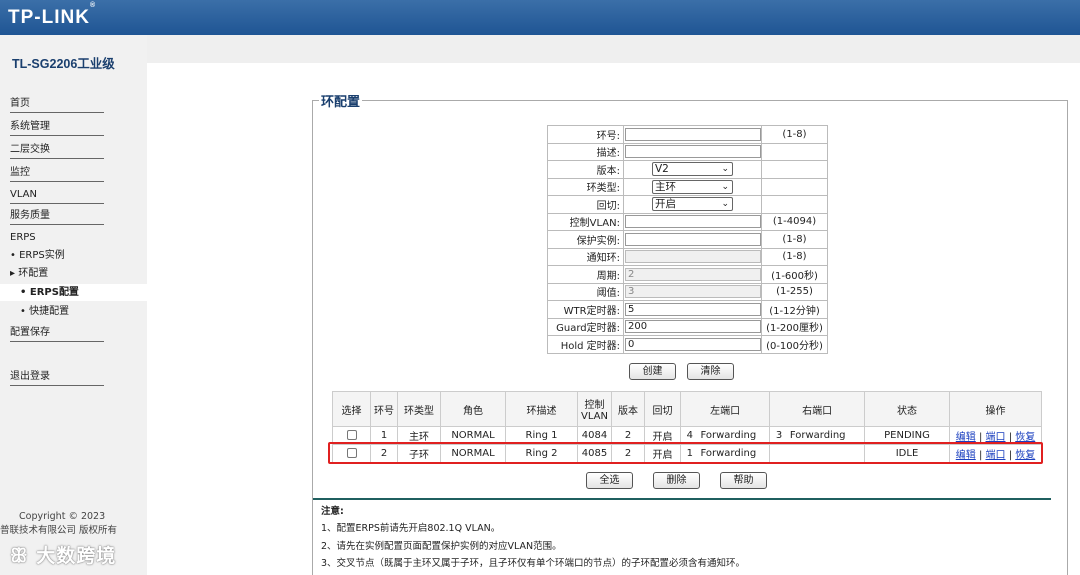 This screenshot has height=575, width=1080. I want to click on desc-label: 描述:, so click(585, 151).